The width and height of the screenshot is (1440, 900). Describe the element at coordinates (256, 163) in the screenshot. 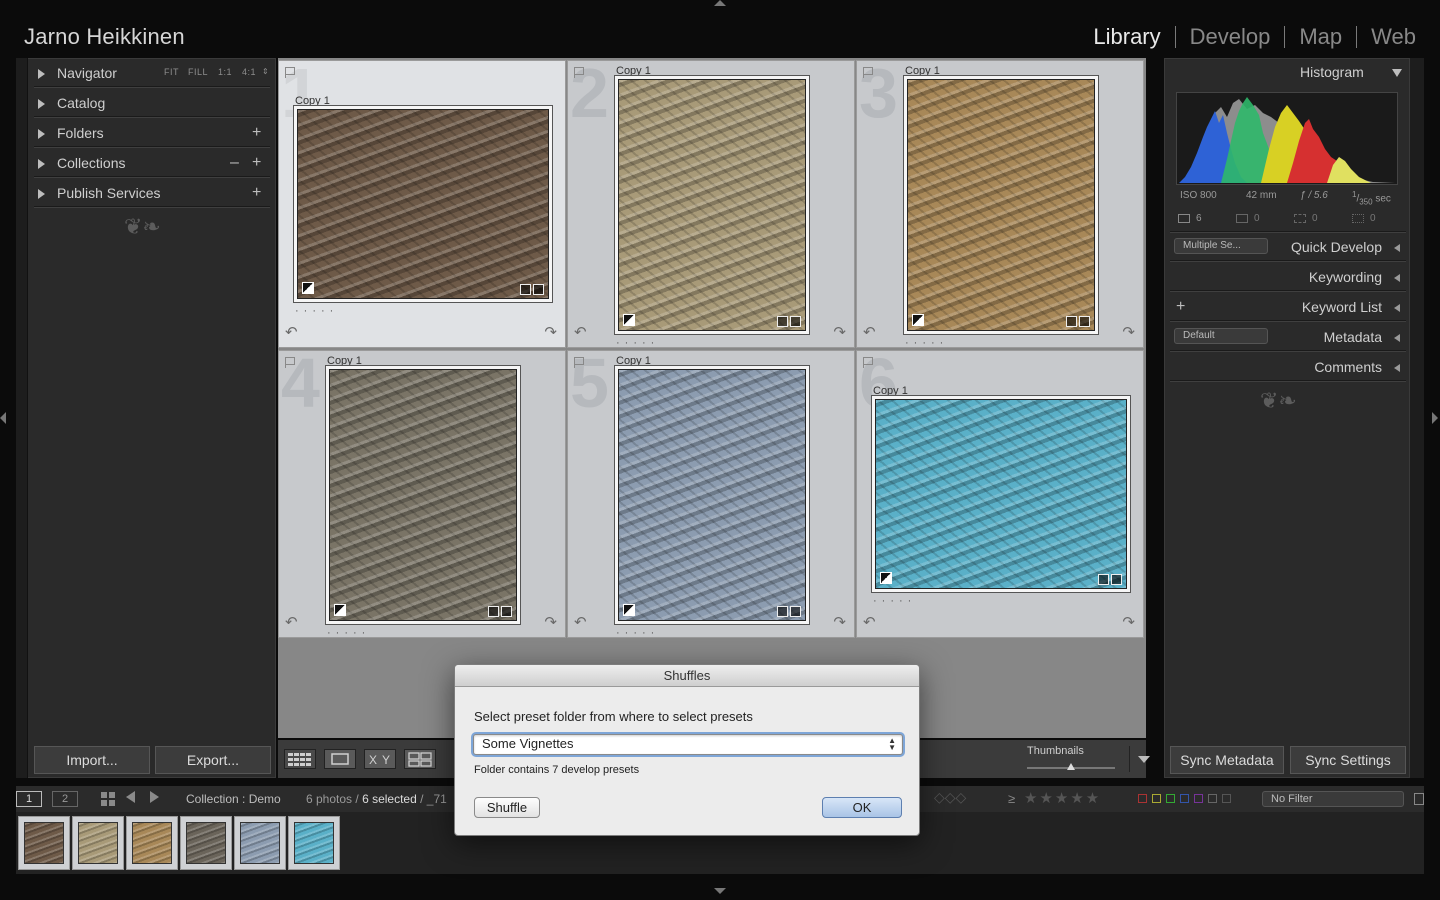

I see `add-collection-icon: +` at that location.